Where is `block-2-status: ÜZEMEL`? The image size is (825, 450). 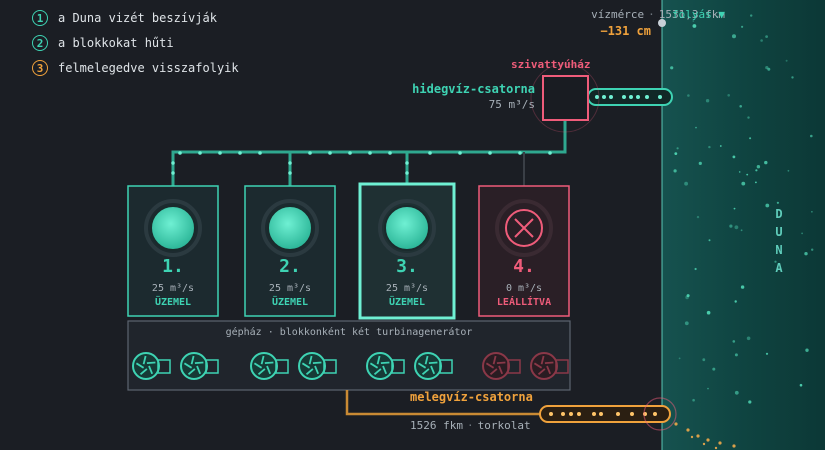 block-2-status: ÜZEMEL is located at coordinates (290, 302).